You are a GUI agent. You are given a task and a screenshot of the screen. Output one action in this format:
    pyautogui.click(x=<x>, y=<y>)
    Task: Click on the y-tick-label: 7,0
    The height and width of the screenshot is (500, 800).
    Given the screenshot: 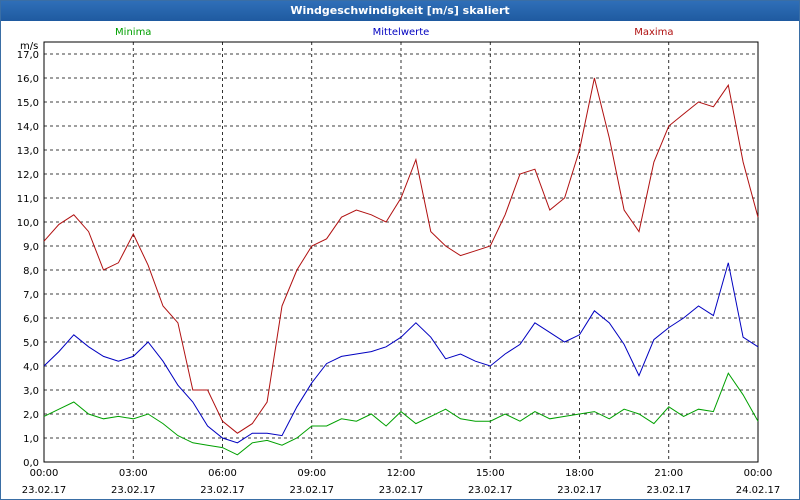 What is the action you would take?
    pyautogui.click(x=31, y=295)
    